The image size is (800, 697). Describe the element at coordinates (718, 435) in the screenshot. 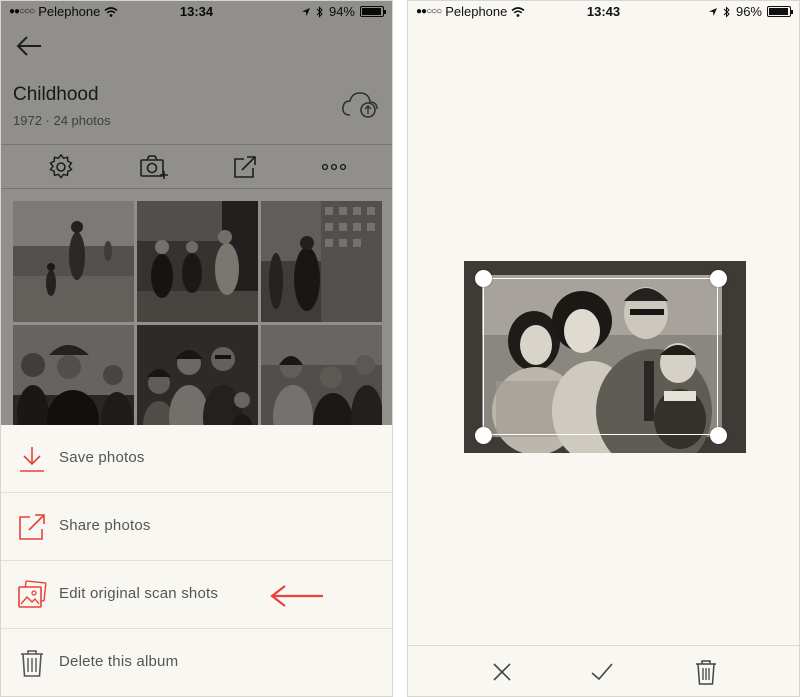

I see `crop-handle-bottom-right` at that location.